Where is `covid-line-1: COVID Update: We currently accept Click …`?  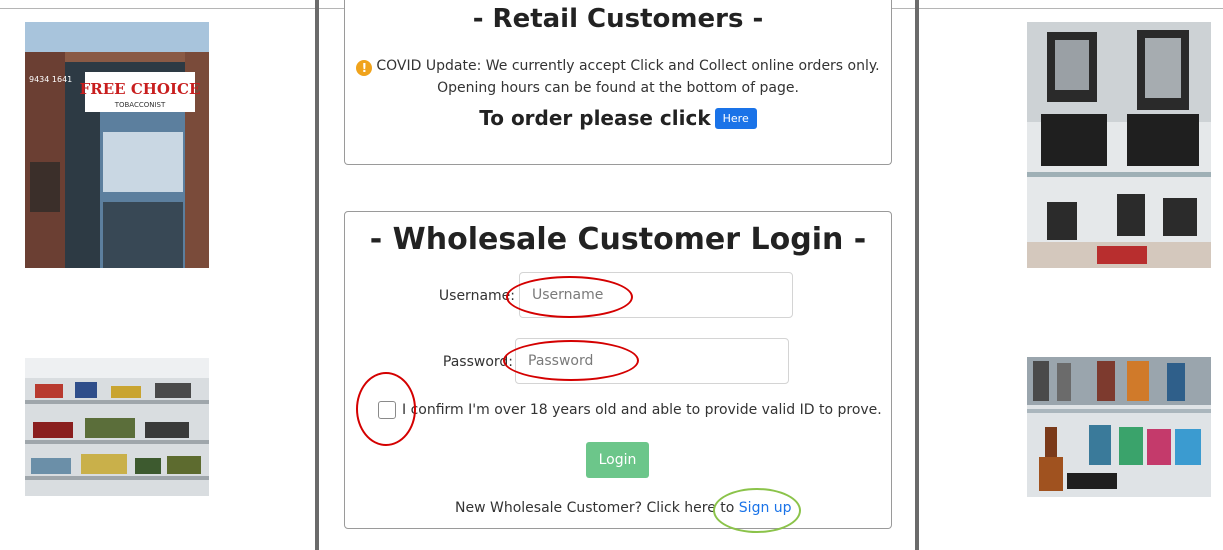
covid-line-1: COVID Update: We currently accept Click … is located at coordinates (628, 66).